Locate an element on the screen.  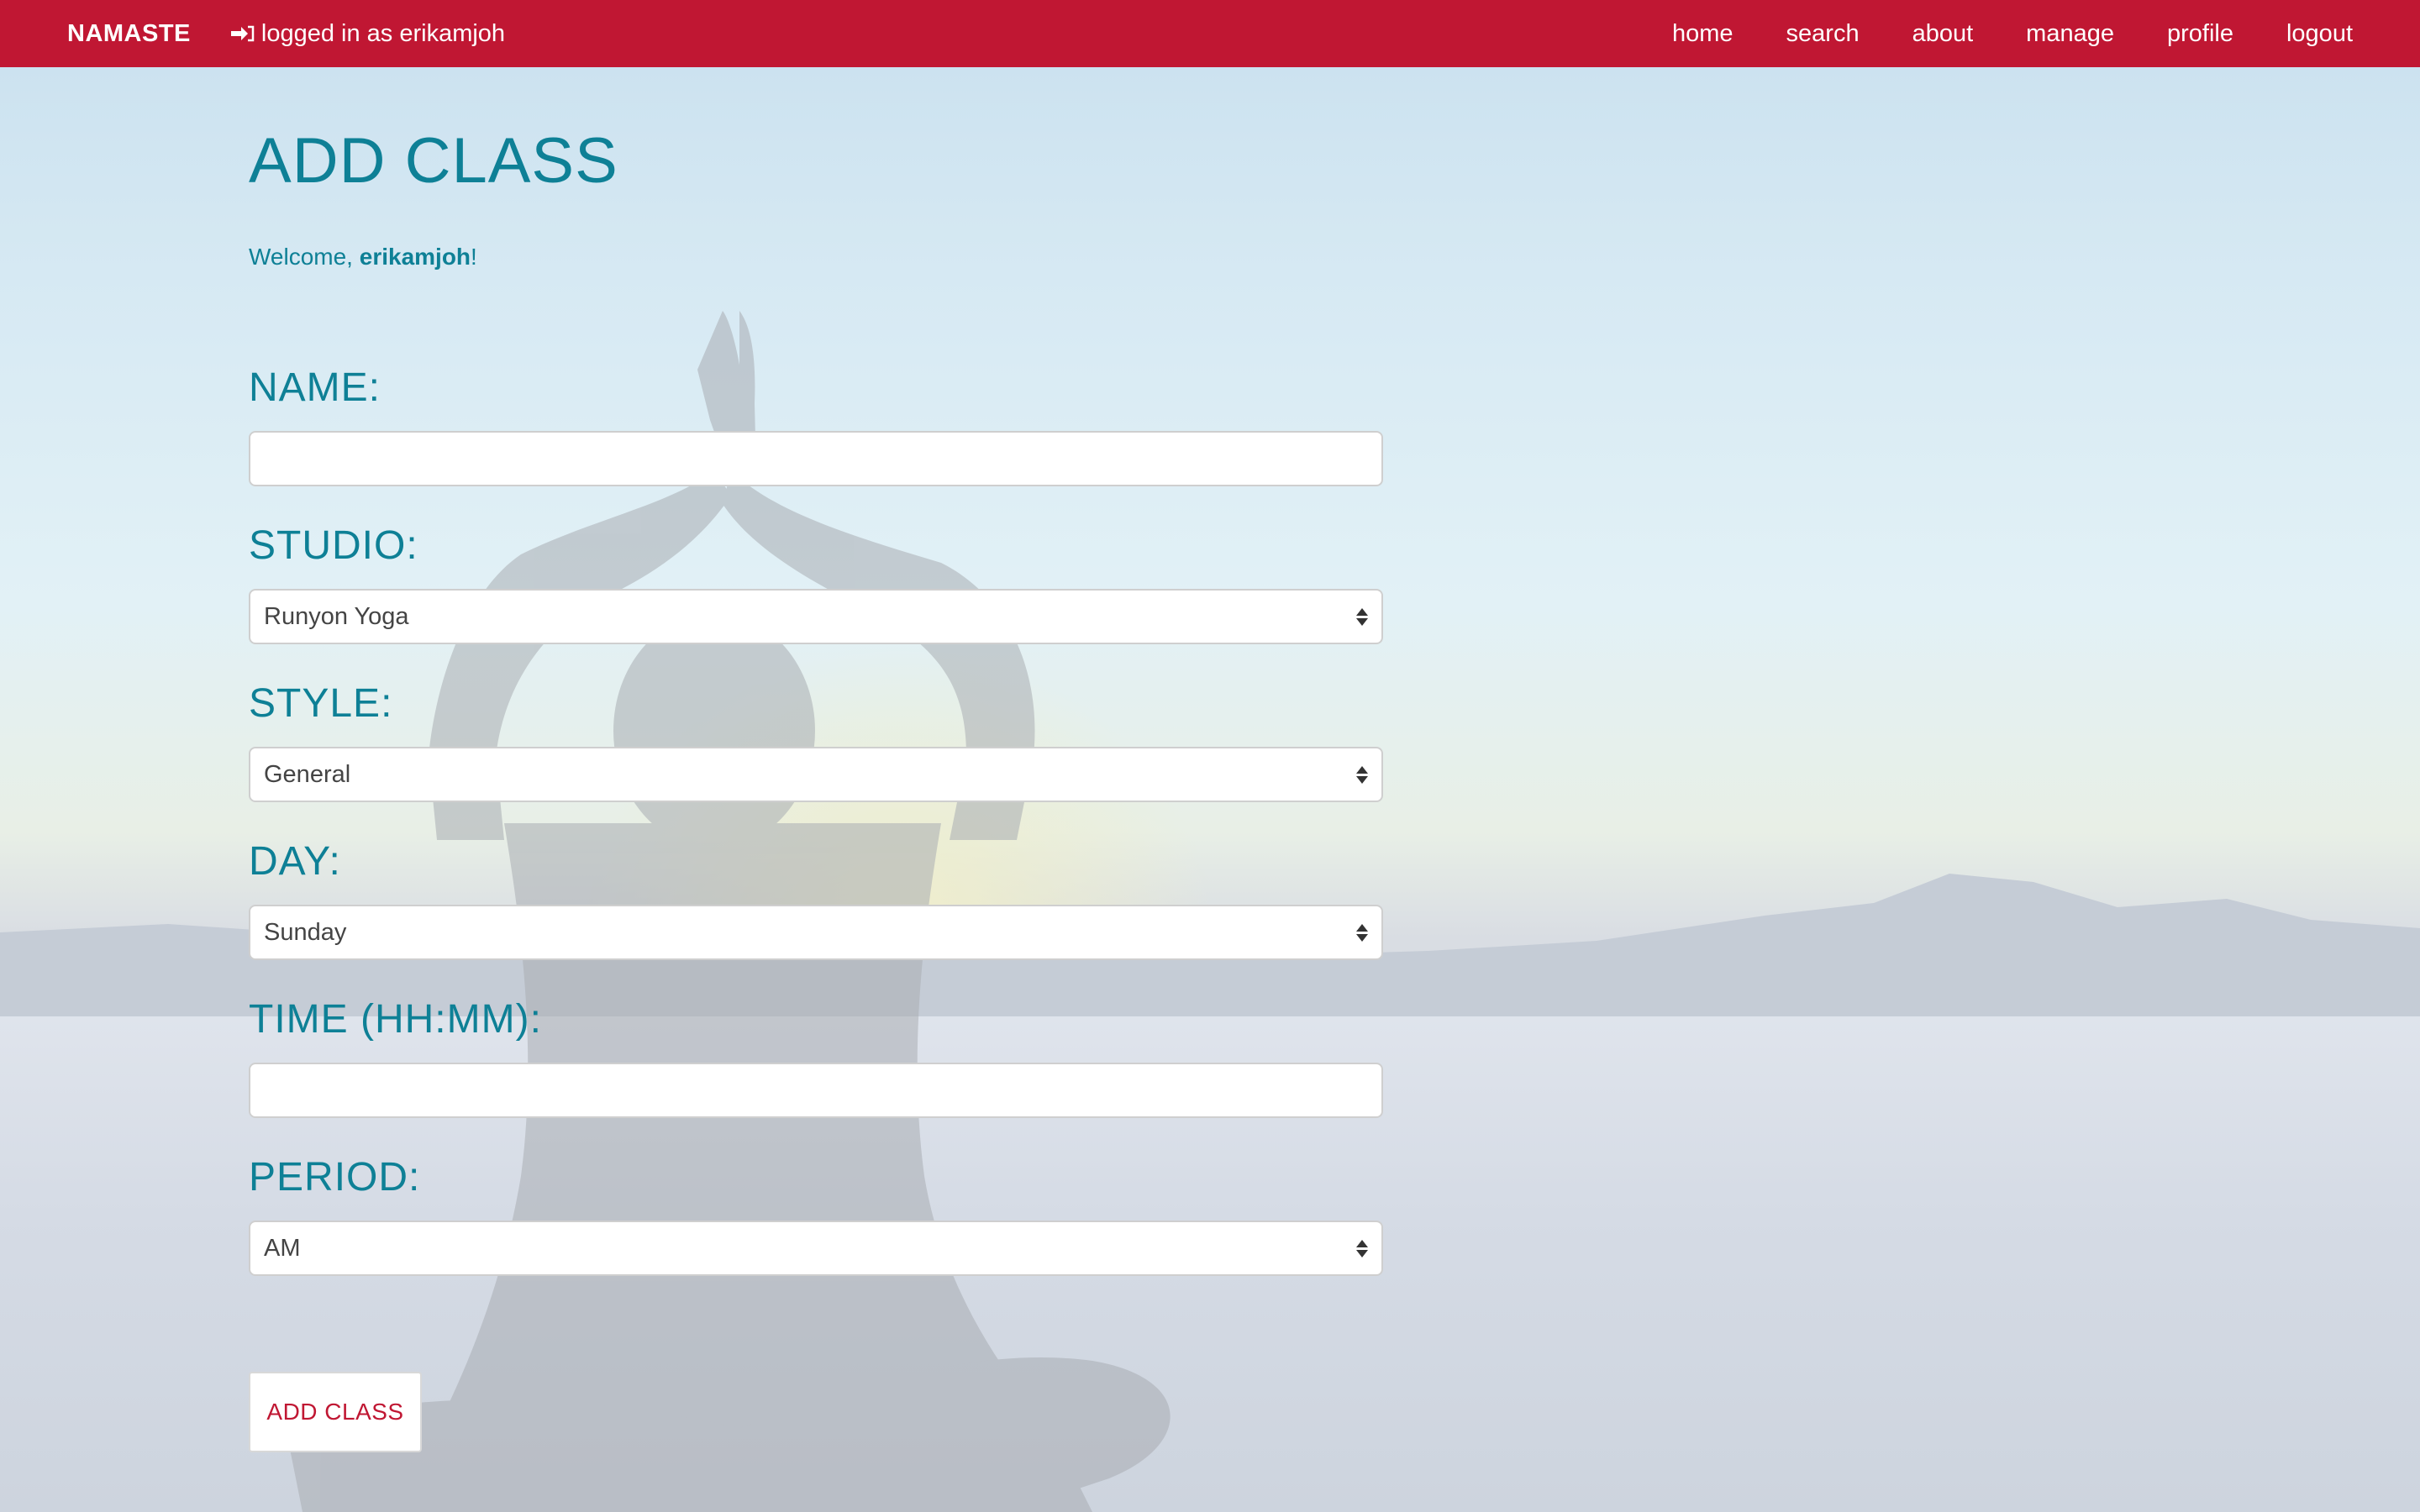
welcome-prefix: Welcome, is located at coordinates (304, 257).